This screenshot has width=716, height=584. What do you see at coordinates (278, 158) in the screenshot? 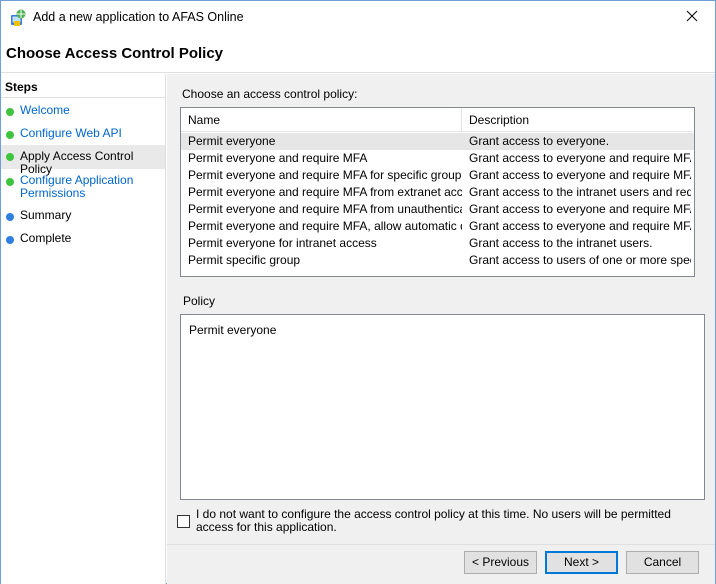
I see `policy-name: Permit everyone and require MFA` at bounding box center [278, 158].